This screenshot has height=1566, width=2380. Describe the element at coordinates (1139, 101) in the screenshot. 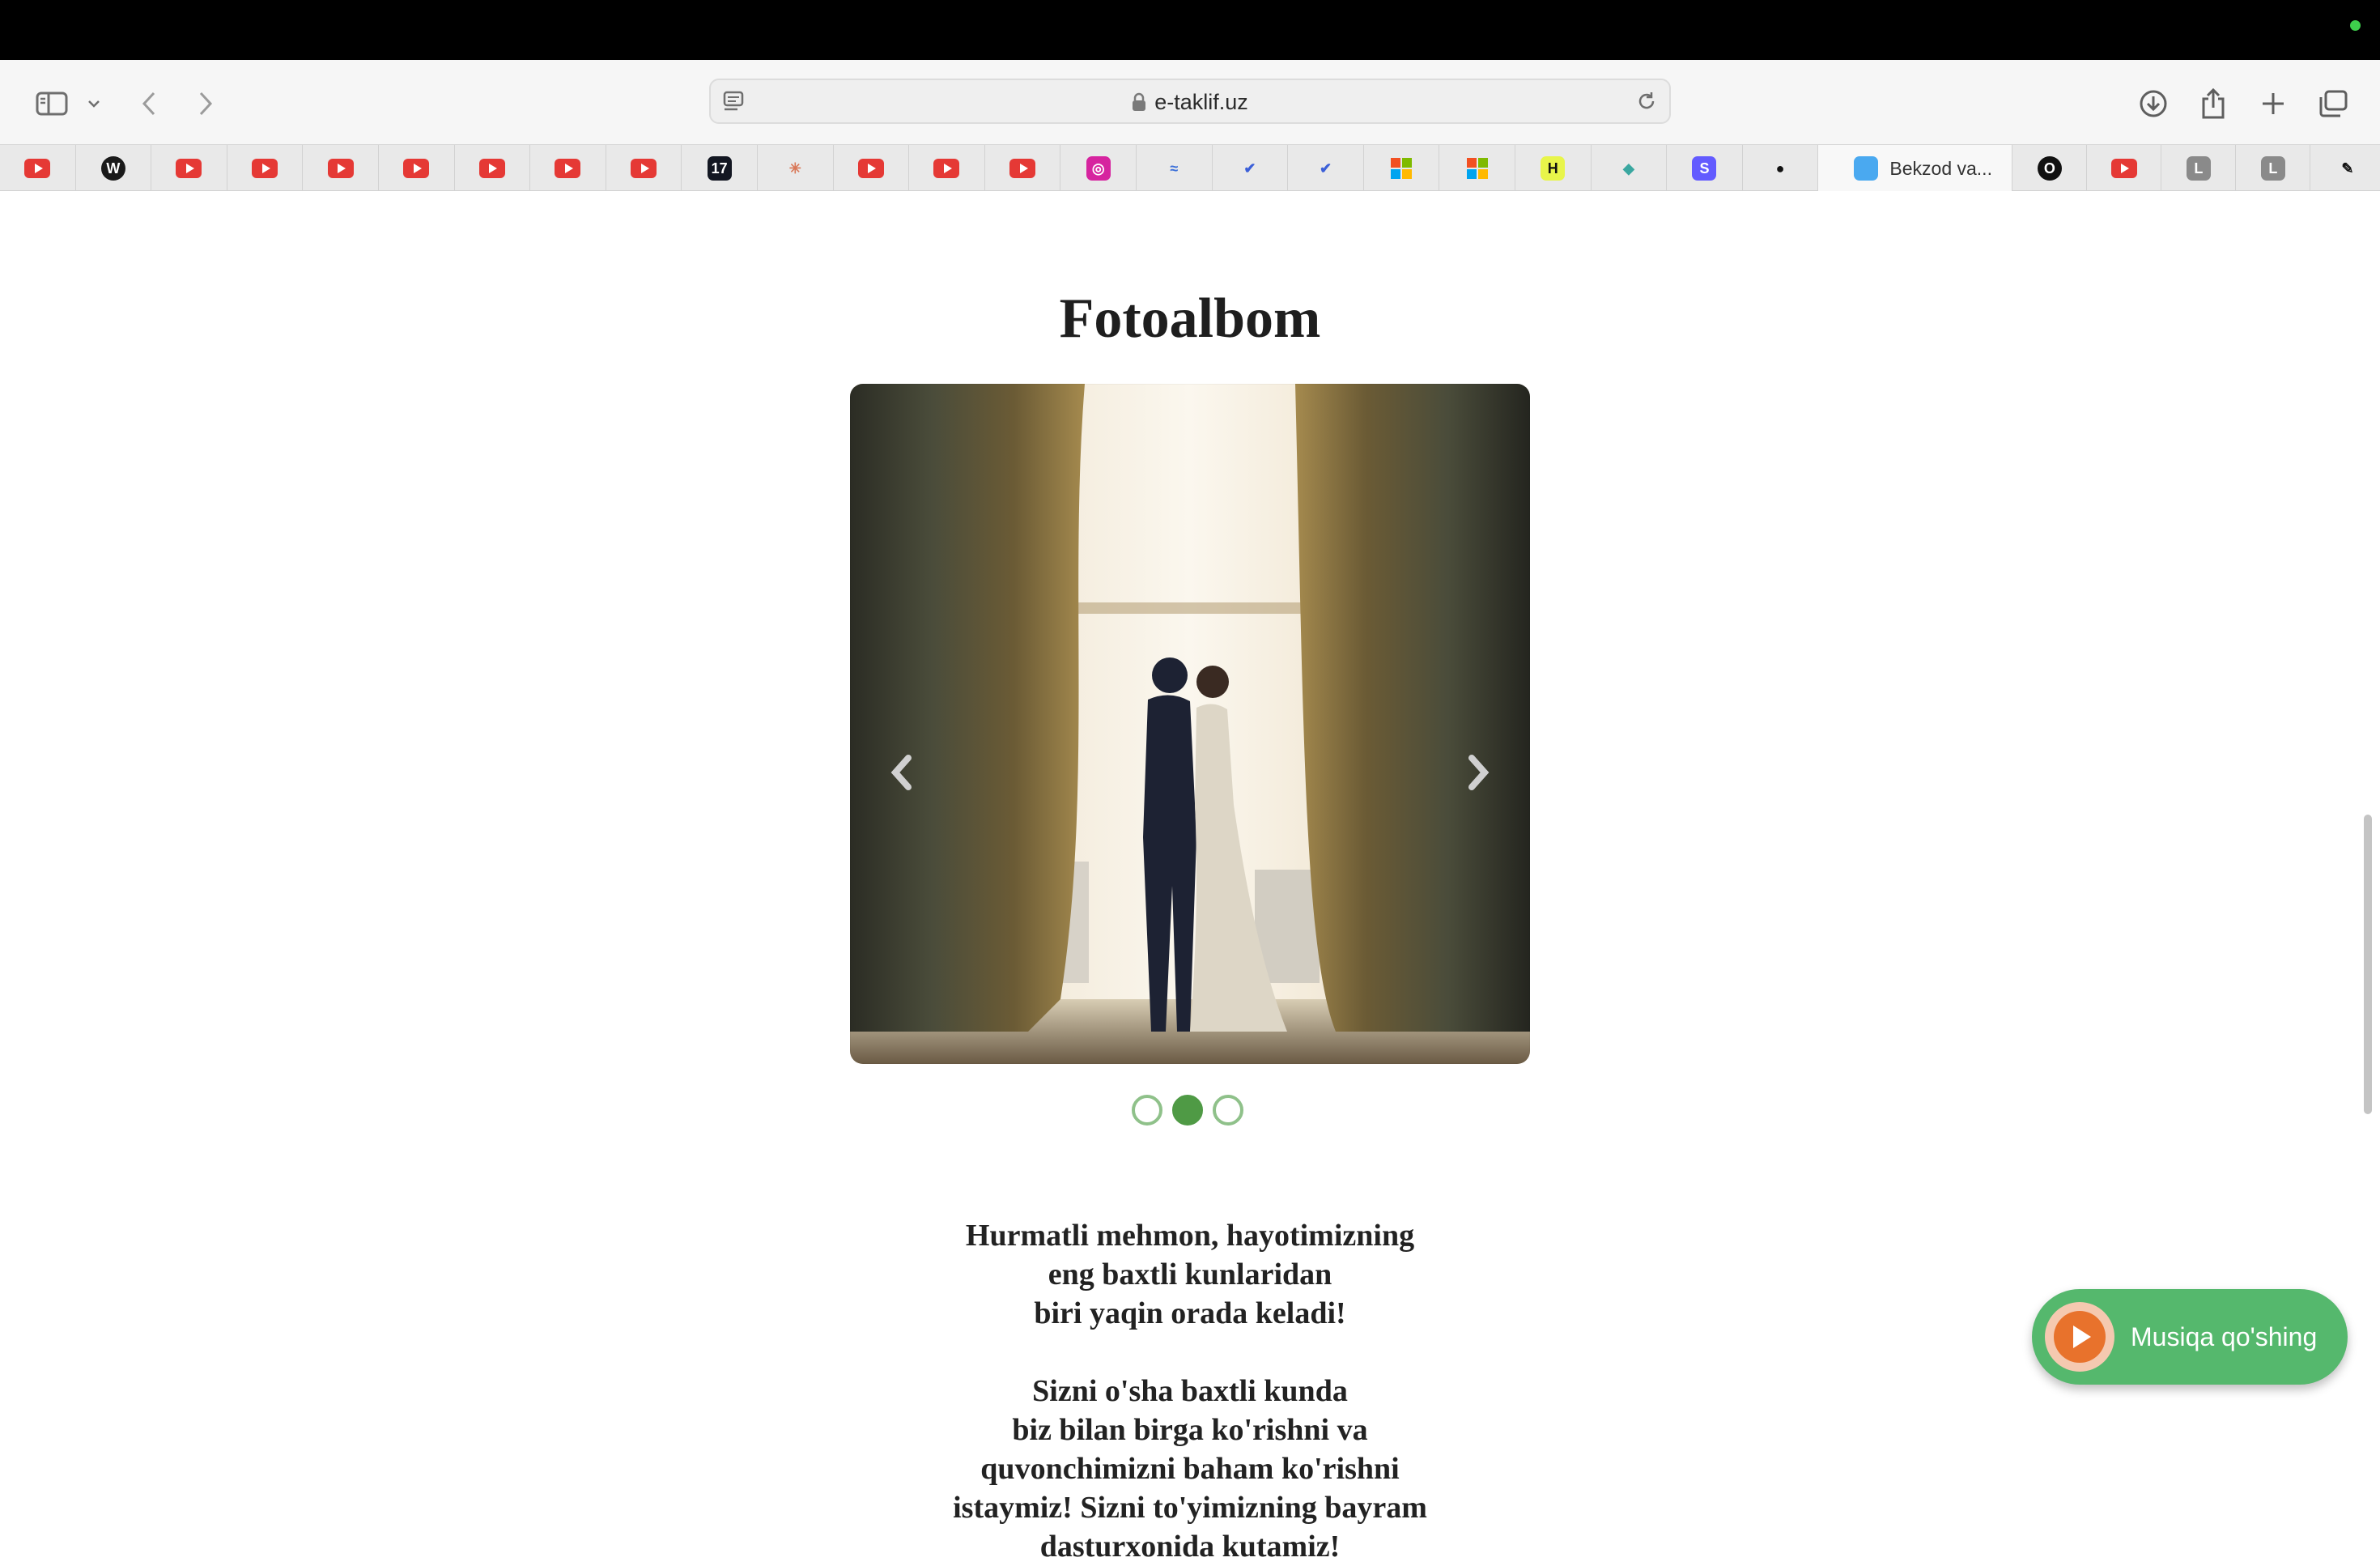

I see `lock-icon` at that location.